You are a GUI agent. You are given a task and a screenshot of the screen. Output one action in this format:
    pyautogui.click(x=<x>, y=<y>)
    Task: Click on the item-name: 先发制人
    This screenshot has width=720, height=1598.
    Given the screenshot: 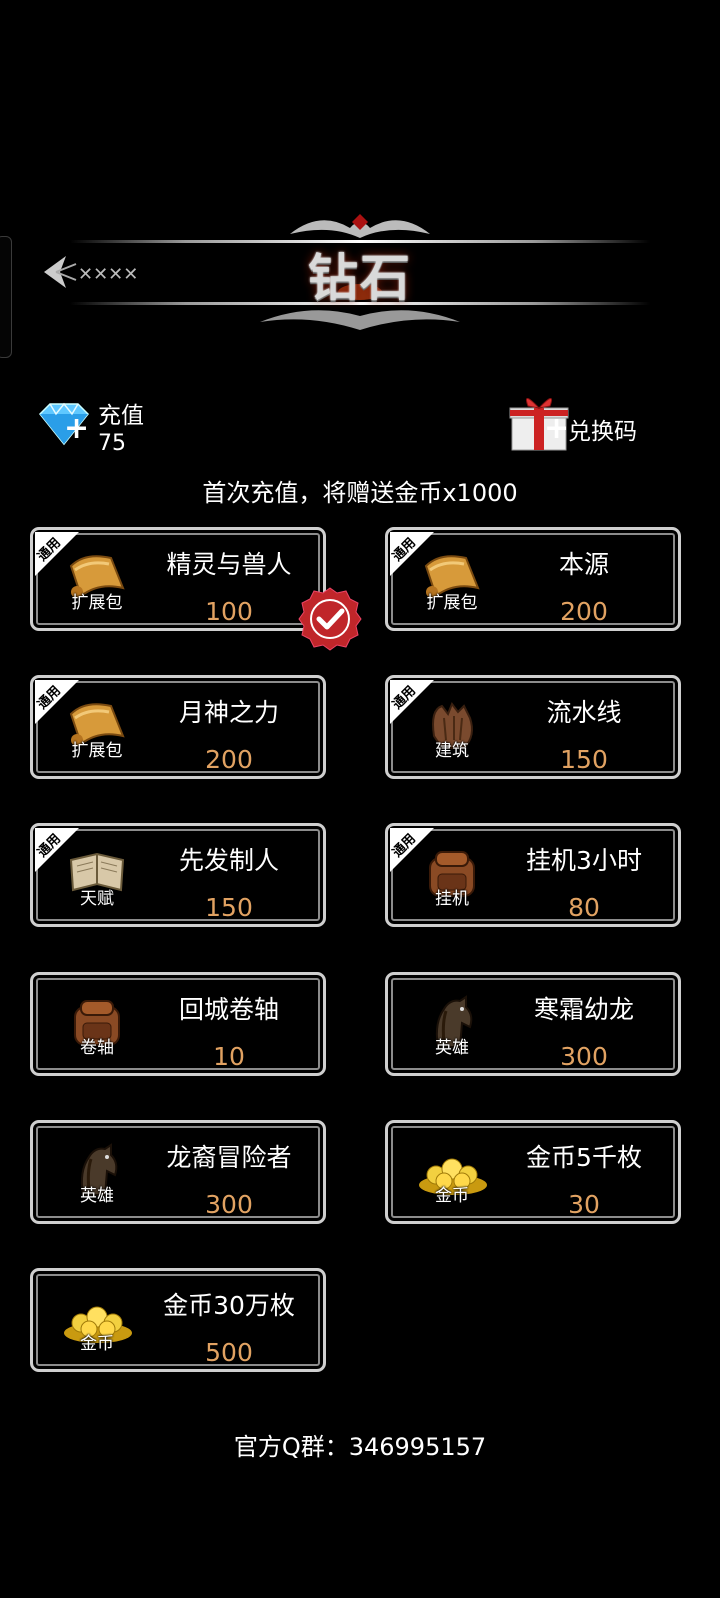 What is the action you would take?
    pyautogui.click(x=228, y=860)
    